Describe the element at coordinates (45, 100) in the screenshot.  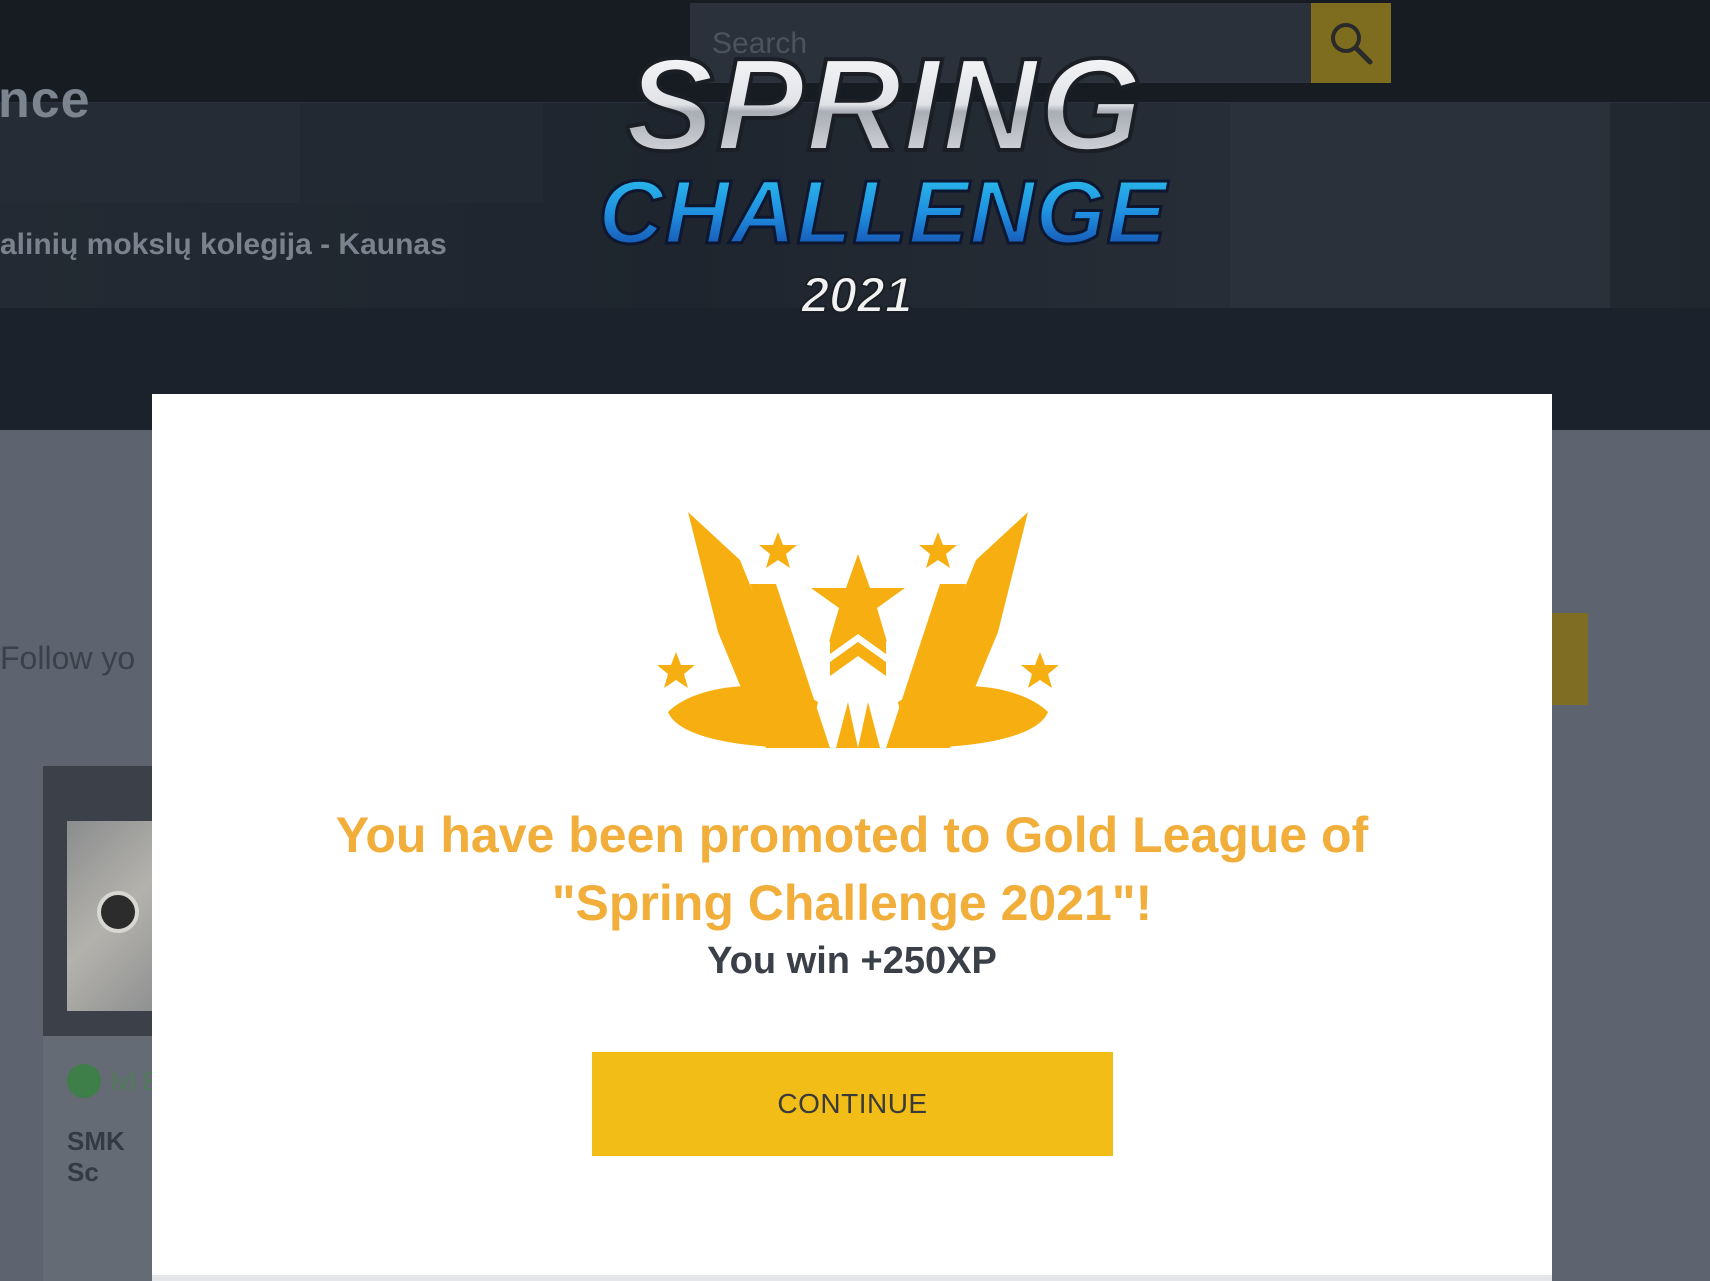
I see `school-page-title: nce` at that location.